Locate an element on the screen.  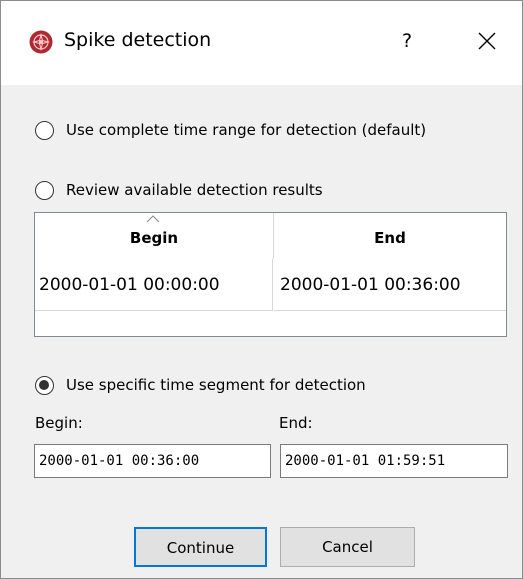
specific-segment-label: Use specific time segment for detection is located at coordinates (216, 385).